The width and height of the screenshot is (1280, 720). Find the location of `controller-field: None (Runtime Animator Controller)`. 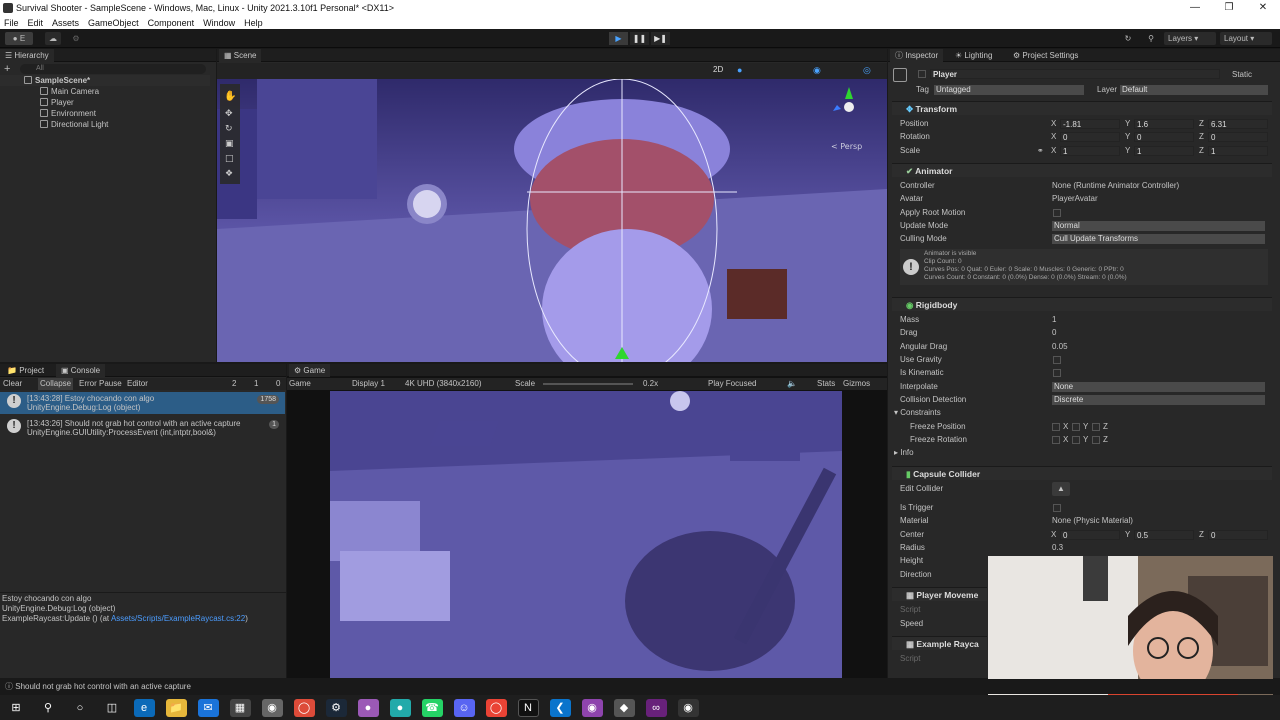

controller-field: None (Runtime Animator Controller) is located at coordinates (1115, 186).